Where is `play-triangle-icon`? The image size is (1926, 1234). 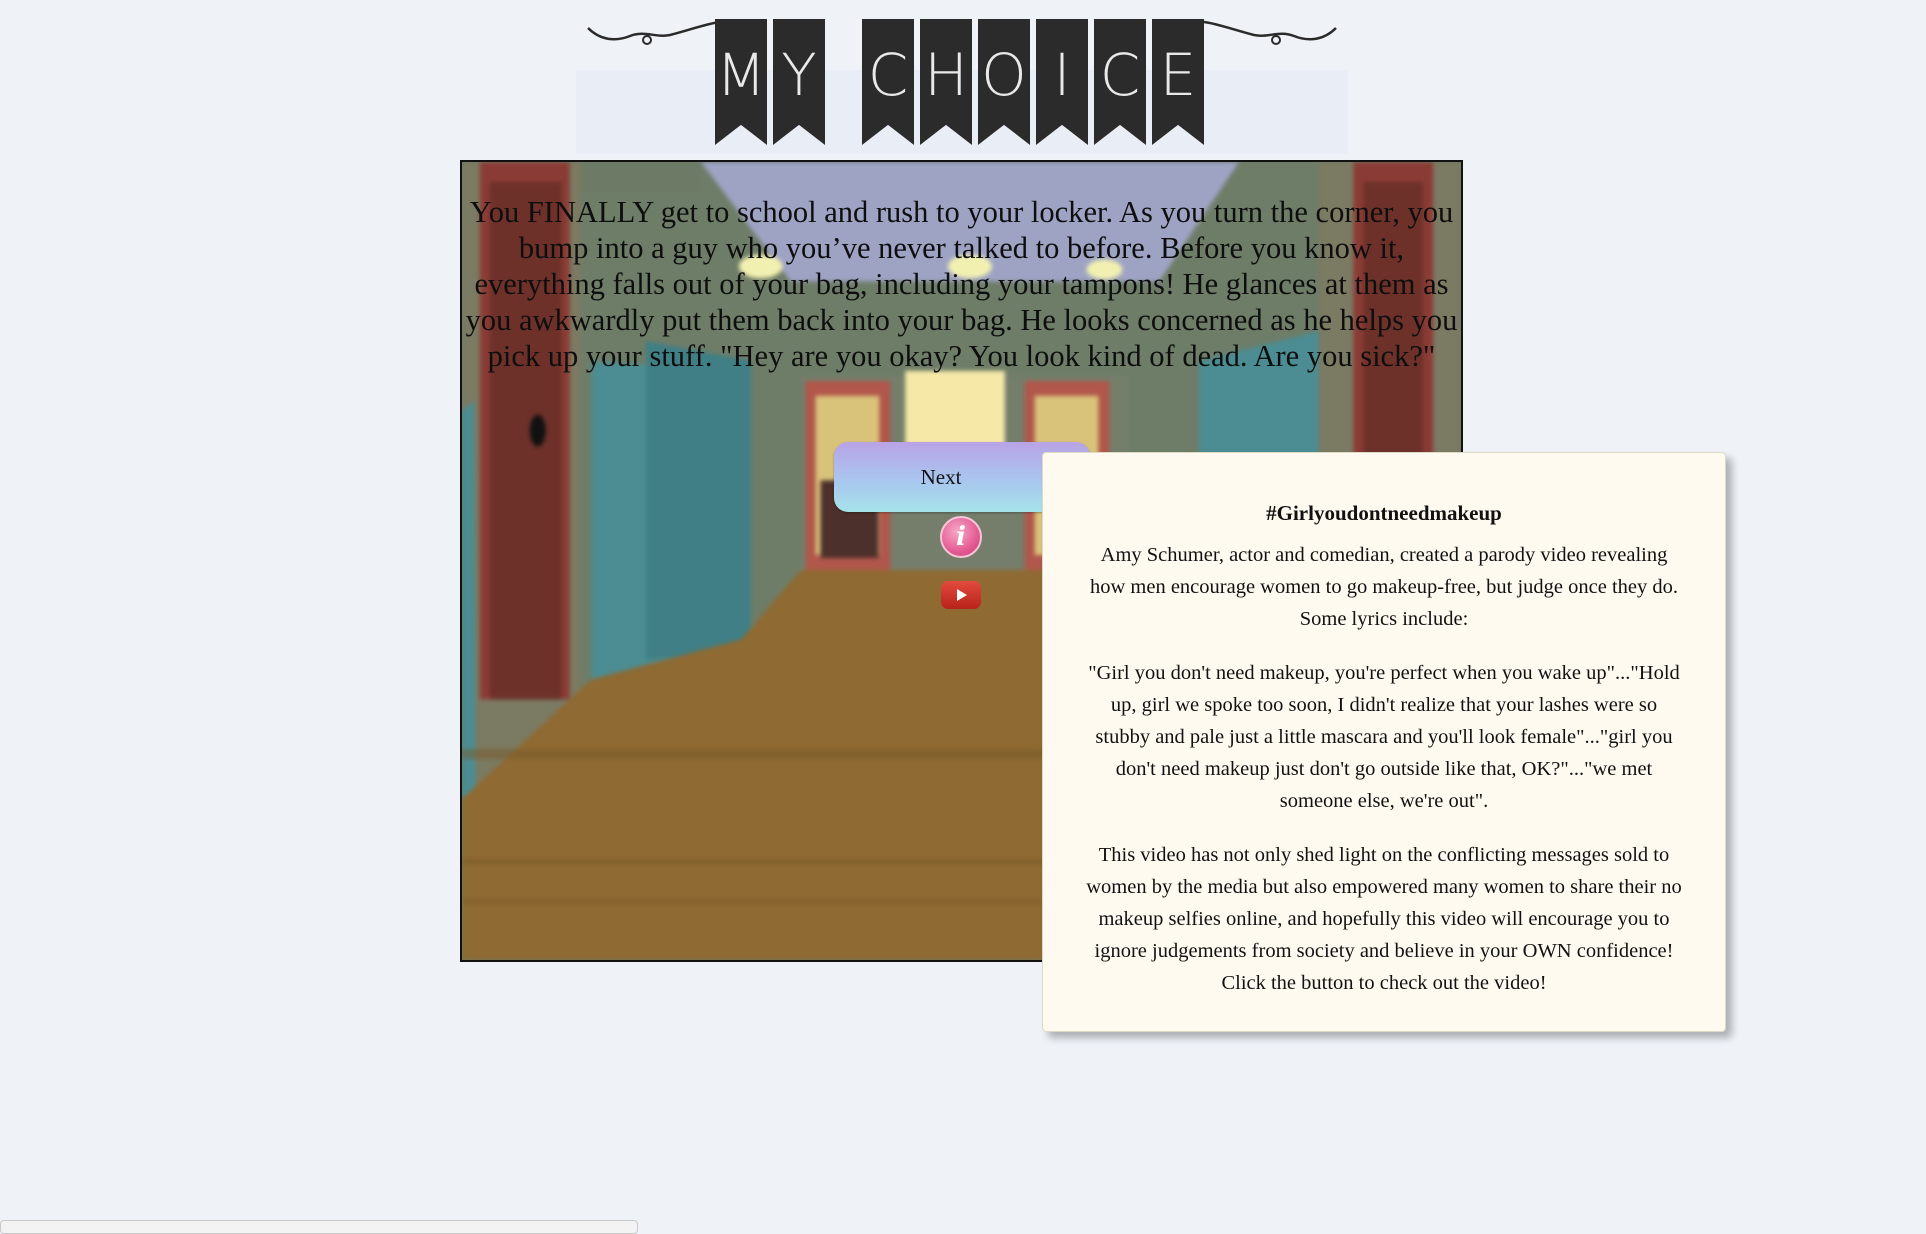 play-triangle-icon is located at coordinates (962, 595).